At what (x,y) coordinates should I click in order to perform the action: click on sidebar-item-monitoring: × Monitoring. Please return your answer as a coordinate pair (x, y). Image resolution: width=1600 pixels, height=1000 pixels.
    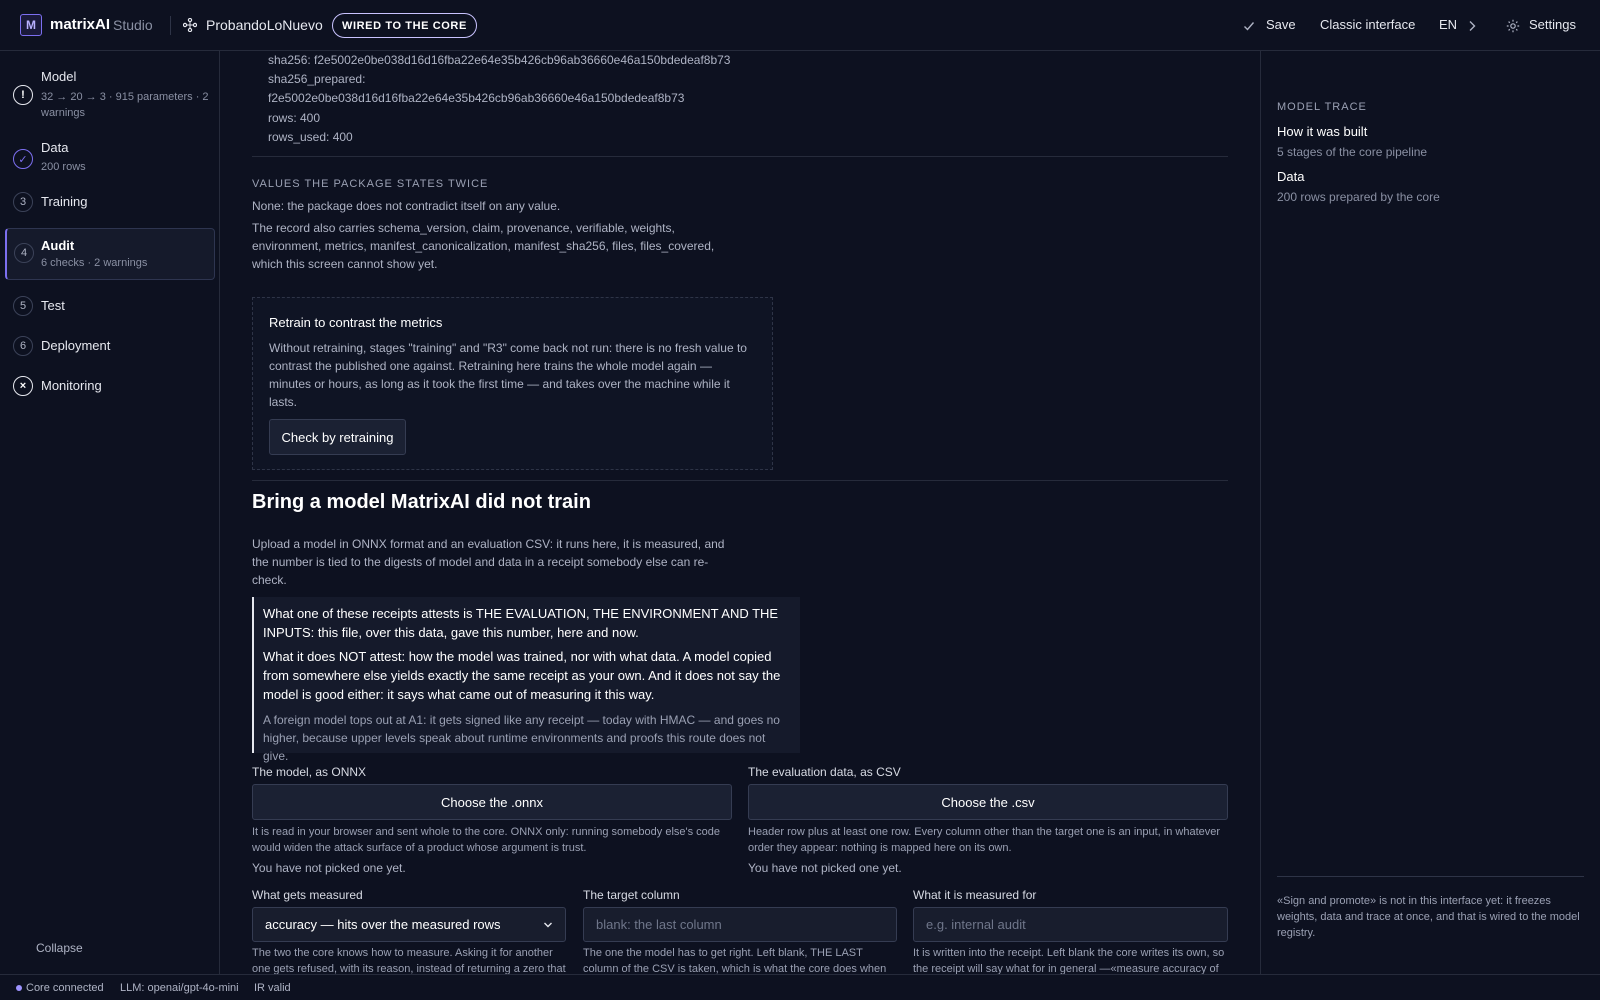
    Looking at the image, I should click on (110, 386).